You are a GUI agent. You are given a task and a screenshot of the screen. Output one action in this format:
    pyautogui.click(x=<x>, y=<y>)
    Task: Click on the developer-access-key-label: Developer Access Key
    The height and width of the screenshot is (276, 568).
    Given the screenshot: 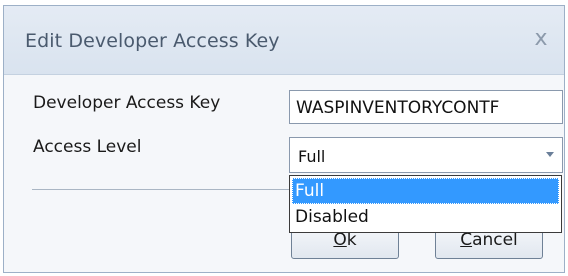 What is the action you would take?
    pyautogui.click(x=127, y=103)
    